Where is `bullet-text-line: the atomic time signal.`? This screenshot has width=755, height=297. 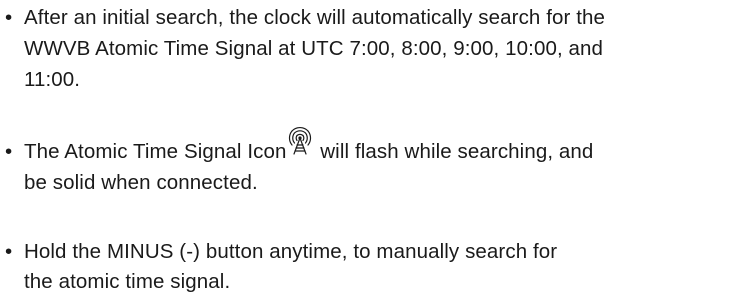 bullet-text-line: the atomic time signal. is located at coordinates (127, 281).